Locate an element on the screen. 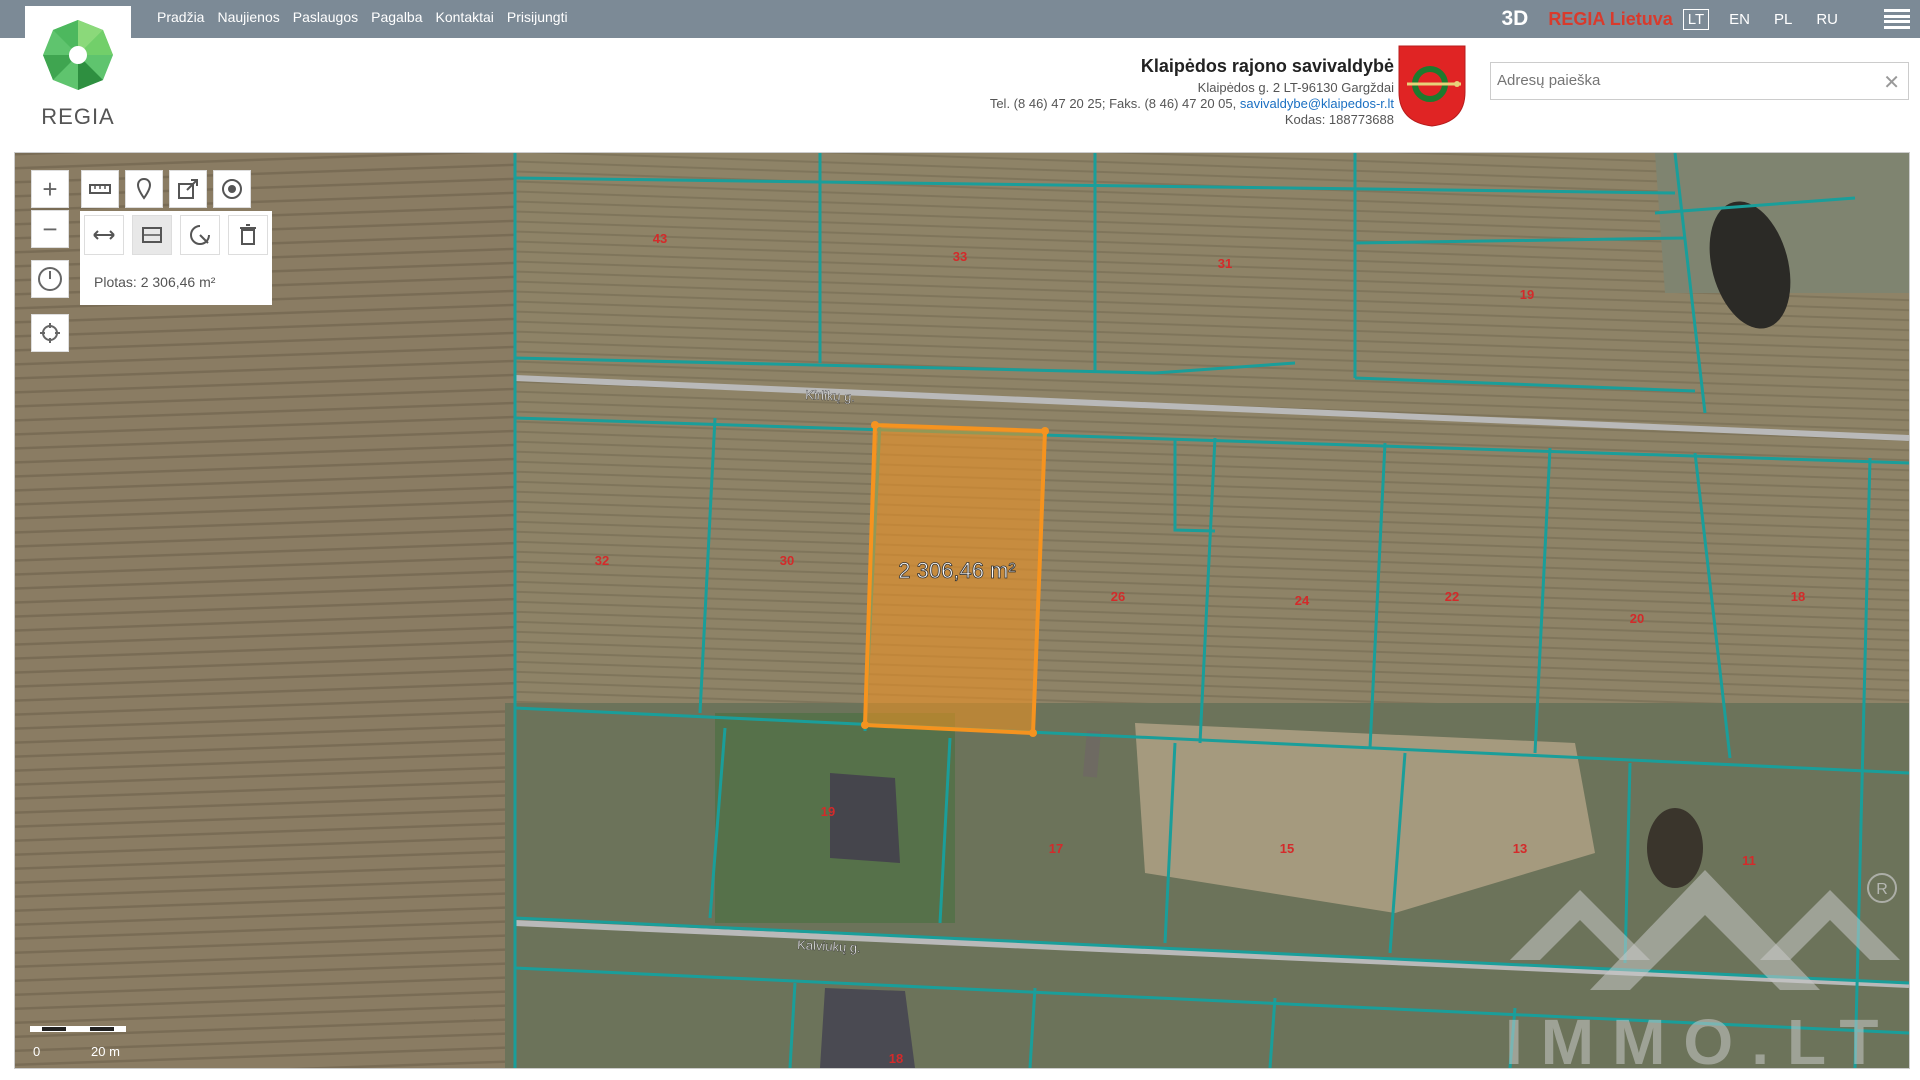  nav-item-news: Naujienos is located at coordinates (248, 17).